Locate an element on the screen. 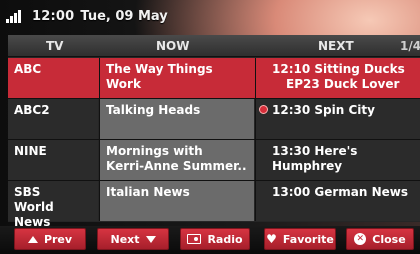 This screenshot has height=254, width=420. now-program-title: Talking Heads is located at coordinates (153, 110).